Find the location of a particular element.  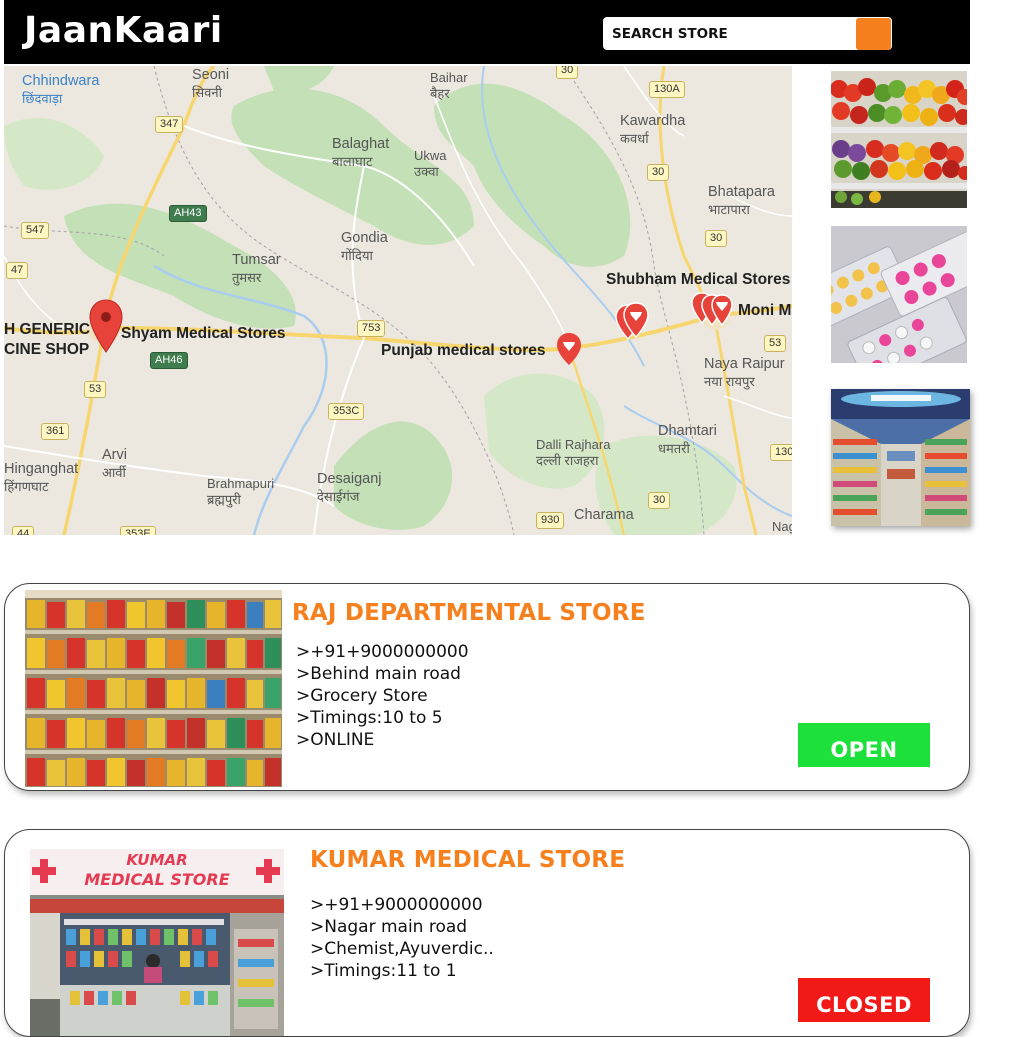

search-button is located at coordinates (873, 34).